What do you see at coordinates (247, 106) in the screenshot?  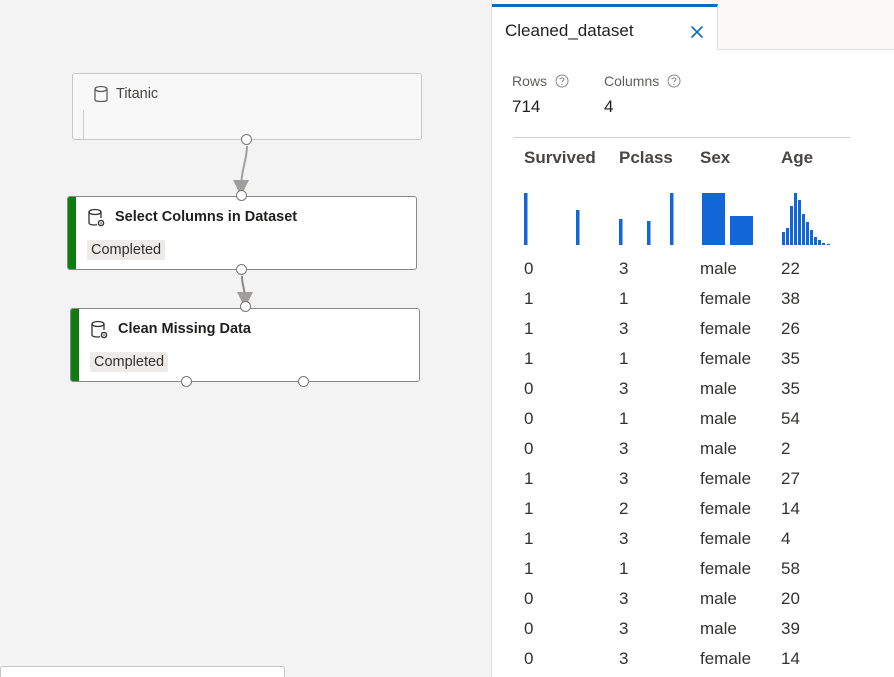 I see `node-titanic: Titanic` at bounding box center [247, 106].